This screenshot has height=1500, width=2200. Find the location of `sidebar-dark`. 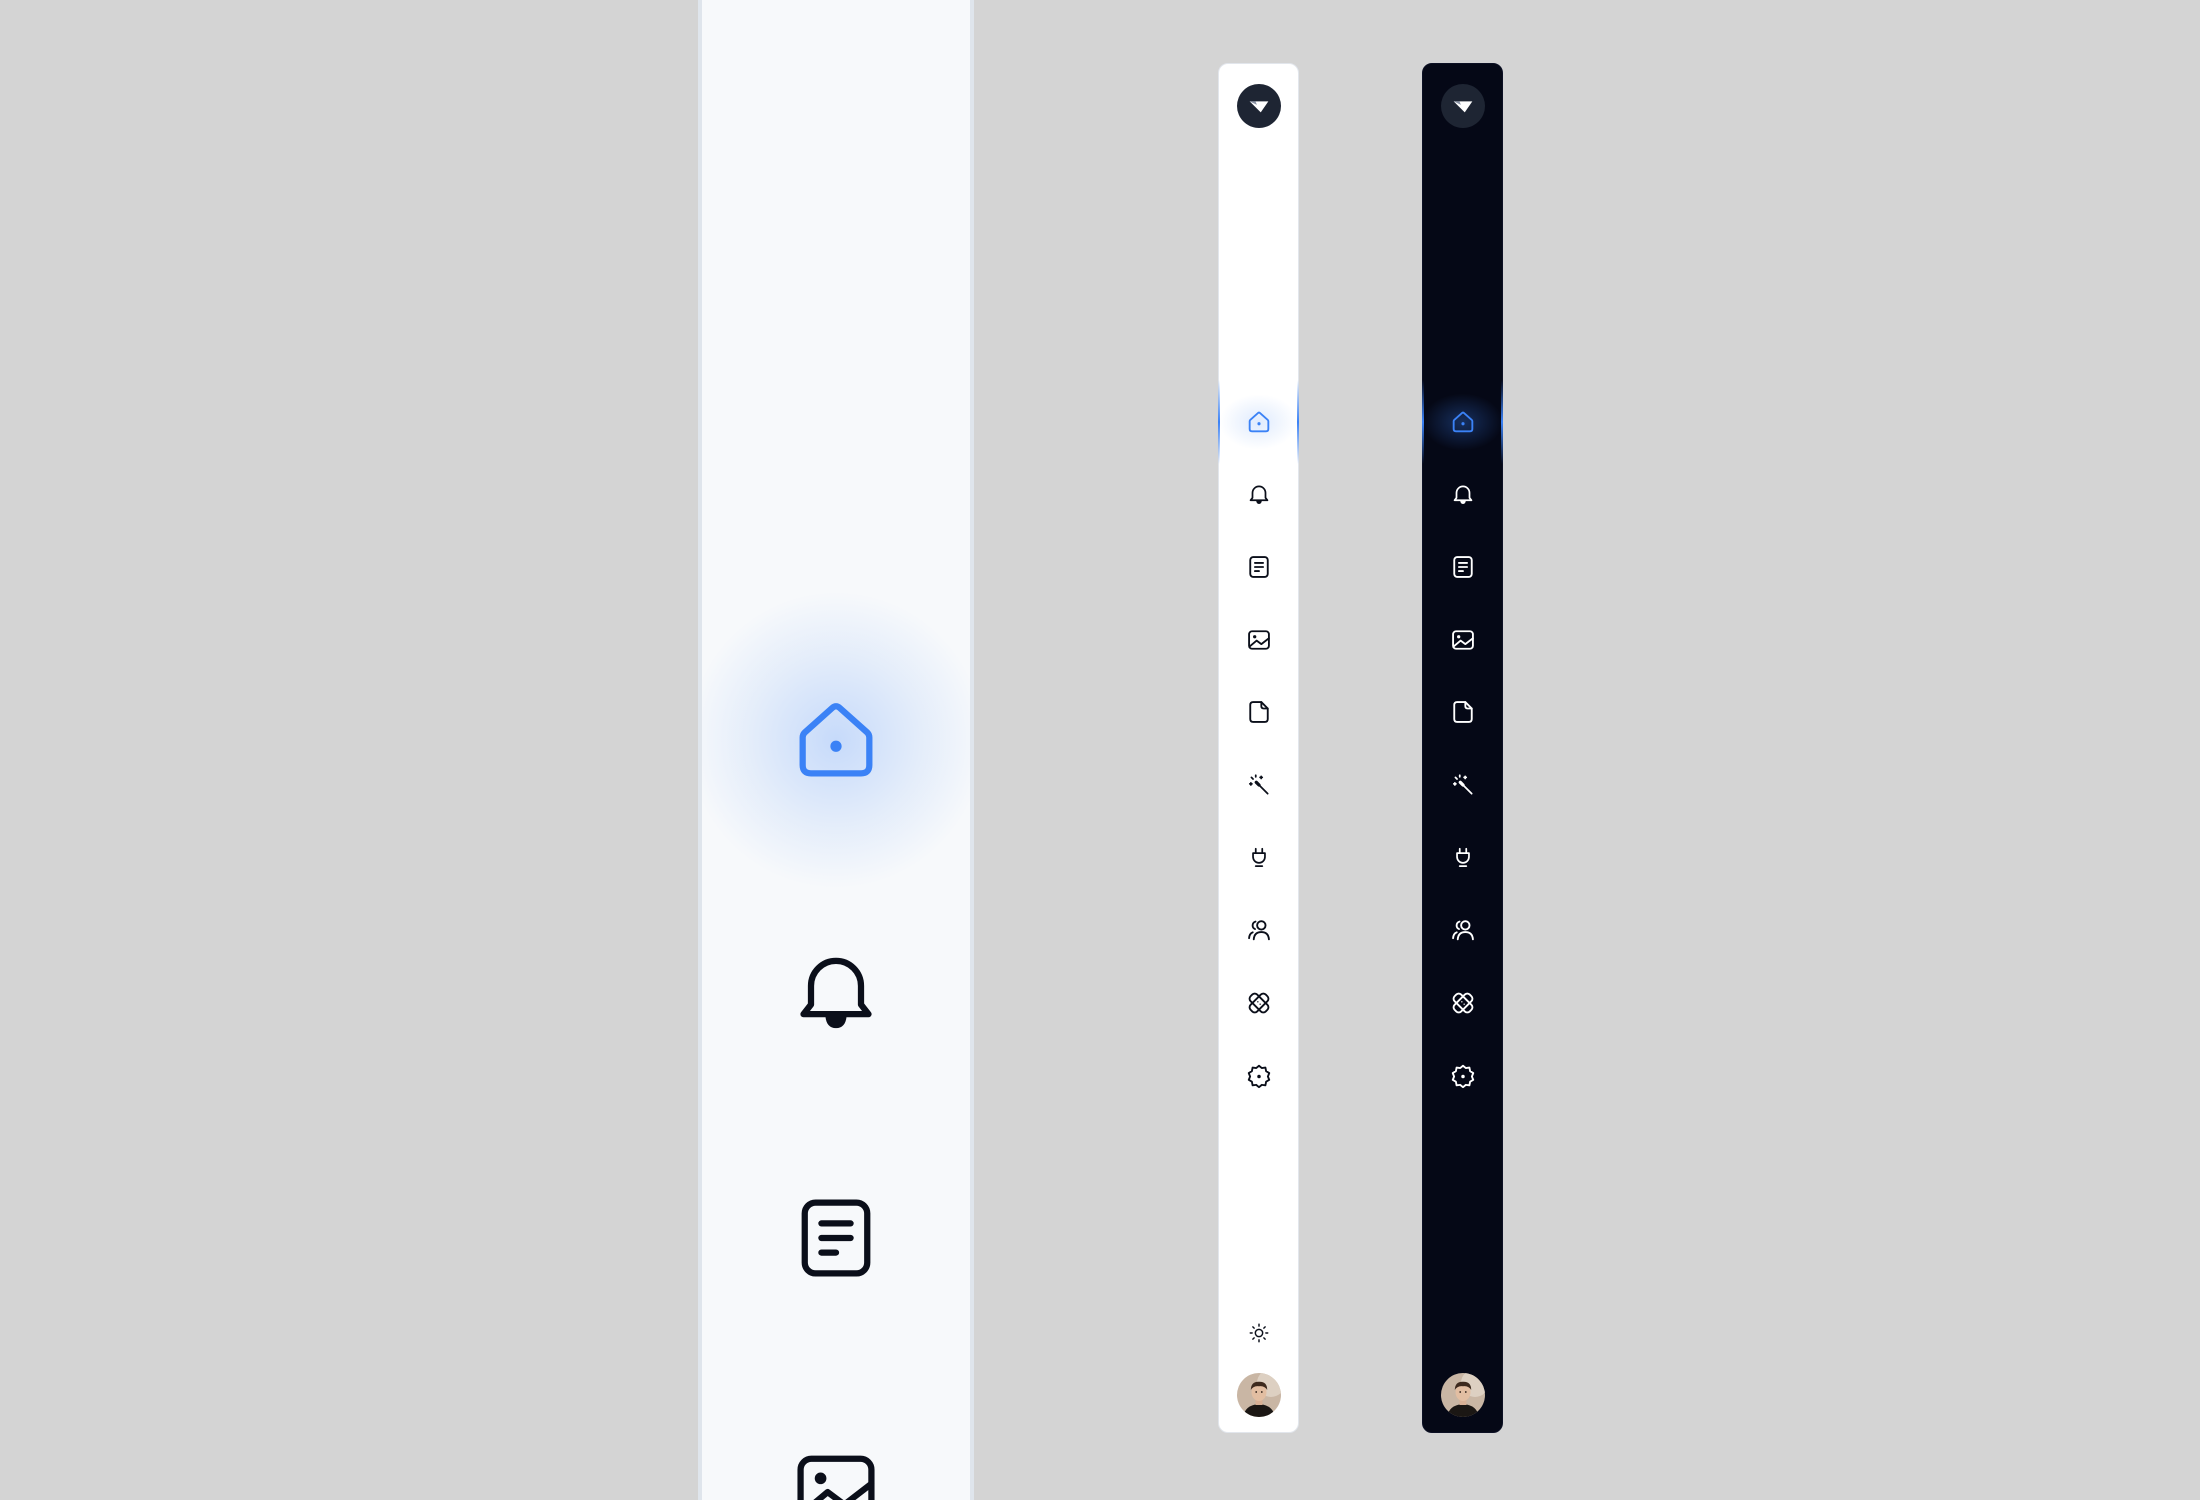

sidebar-dark is located at coordinates (1462, 748).